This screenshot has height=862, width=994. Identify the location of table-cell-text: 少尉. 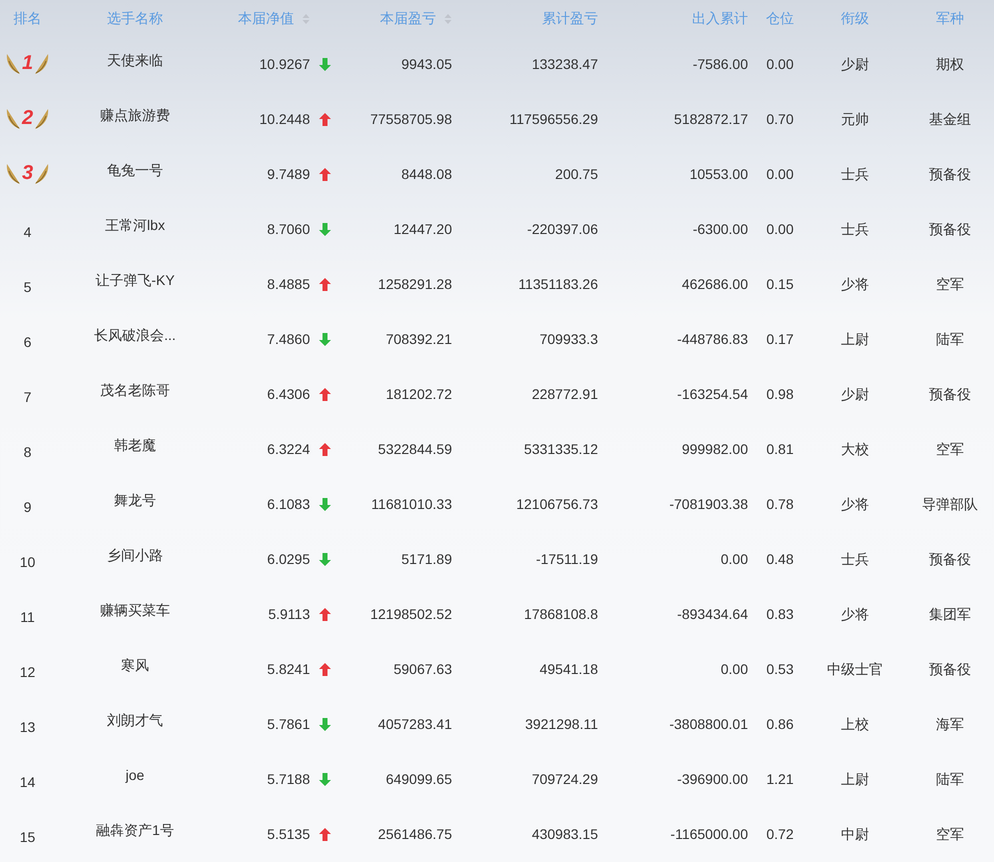
(855, 394).